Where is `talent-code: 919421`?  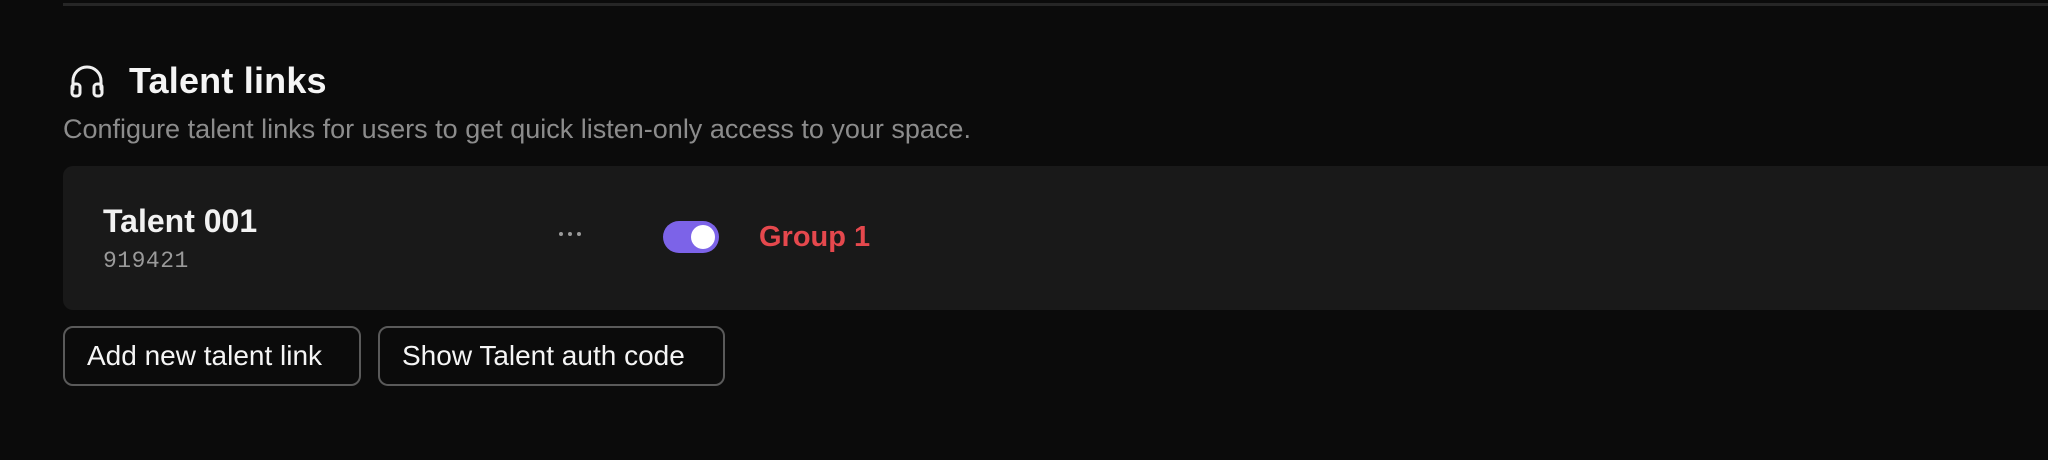 talent-code: 919421 is located at coordinates (146, 261).